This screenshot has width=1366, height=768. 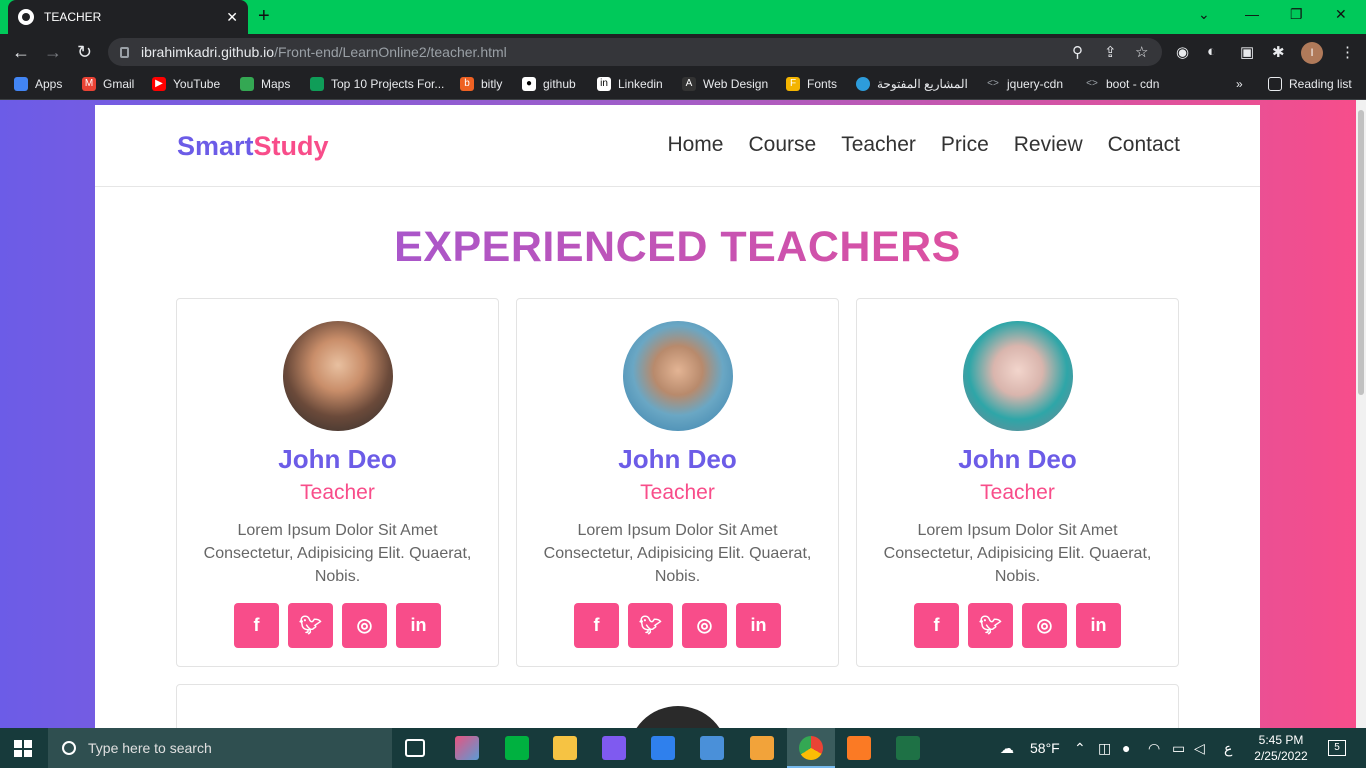 What do you see at coordinates (1104, 748) in the screenshot?
I see `tray-app-icon: ◫` at bounding box center [1104, 748].